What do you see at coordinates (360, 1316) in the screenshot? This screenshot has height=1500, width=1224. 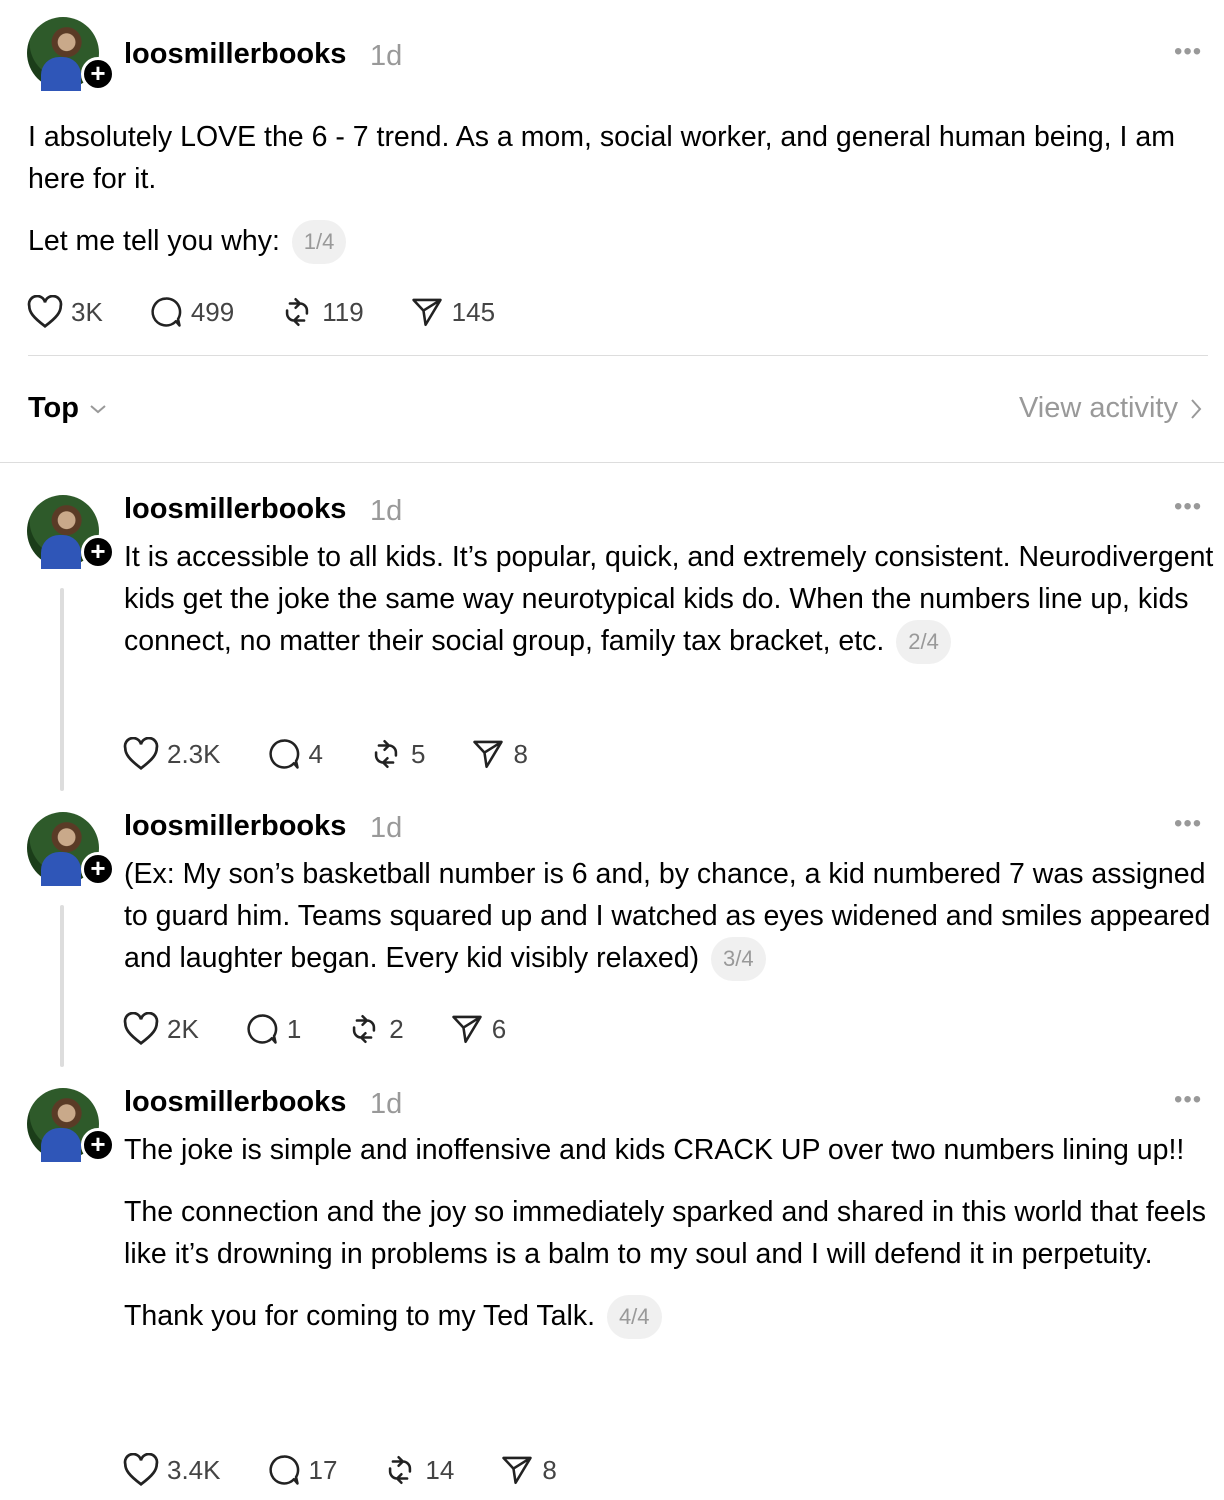 I see `post-paragraph: Thank you for coming to my Ted Talk.` at bounding box center [360, 1316].